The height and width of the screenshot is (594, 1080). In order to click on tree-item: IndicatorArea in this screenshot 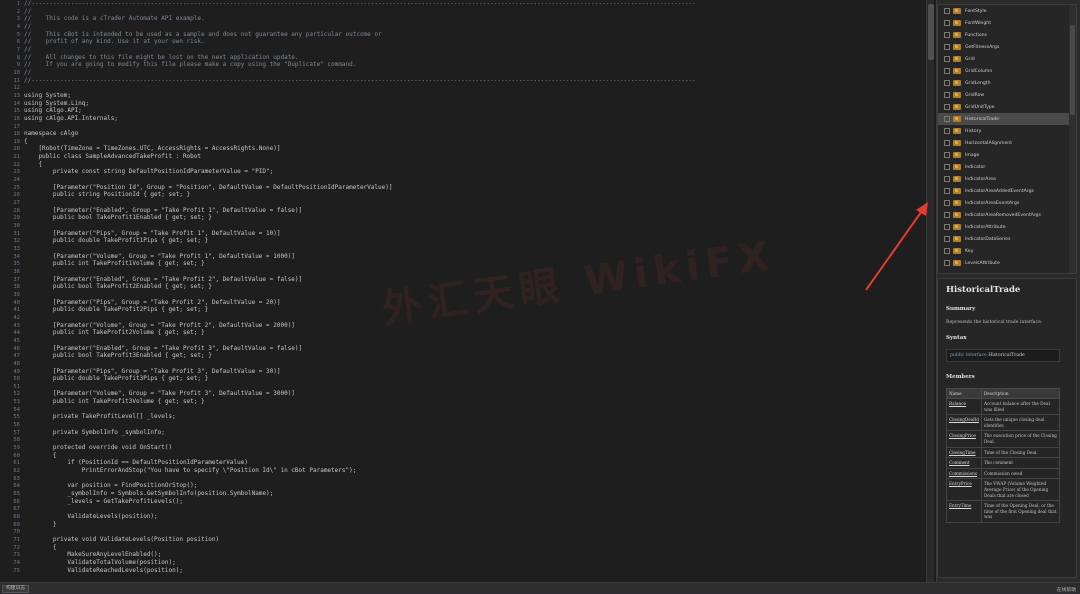, I will do `click(1007, 179)`.